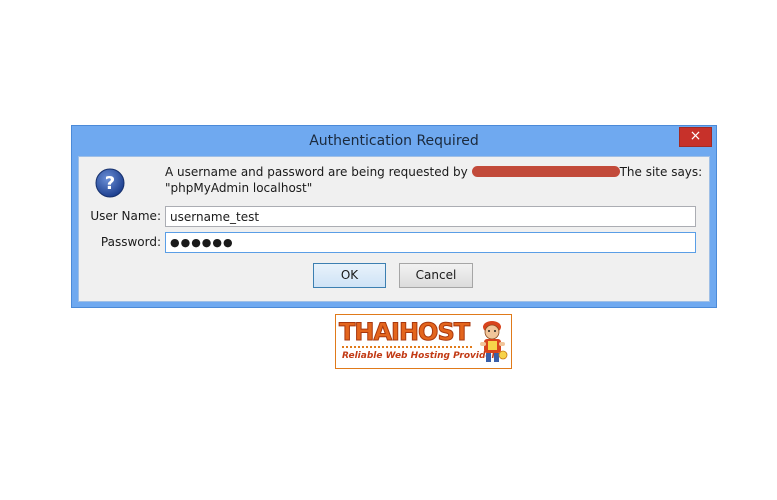  I want to click on message-suffix: The site says:, so click(661, 172).